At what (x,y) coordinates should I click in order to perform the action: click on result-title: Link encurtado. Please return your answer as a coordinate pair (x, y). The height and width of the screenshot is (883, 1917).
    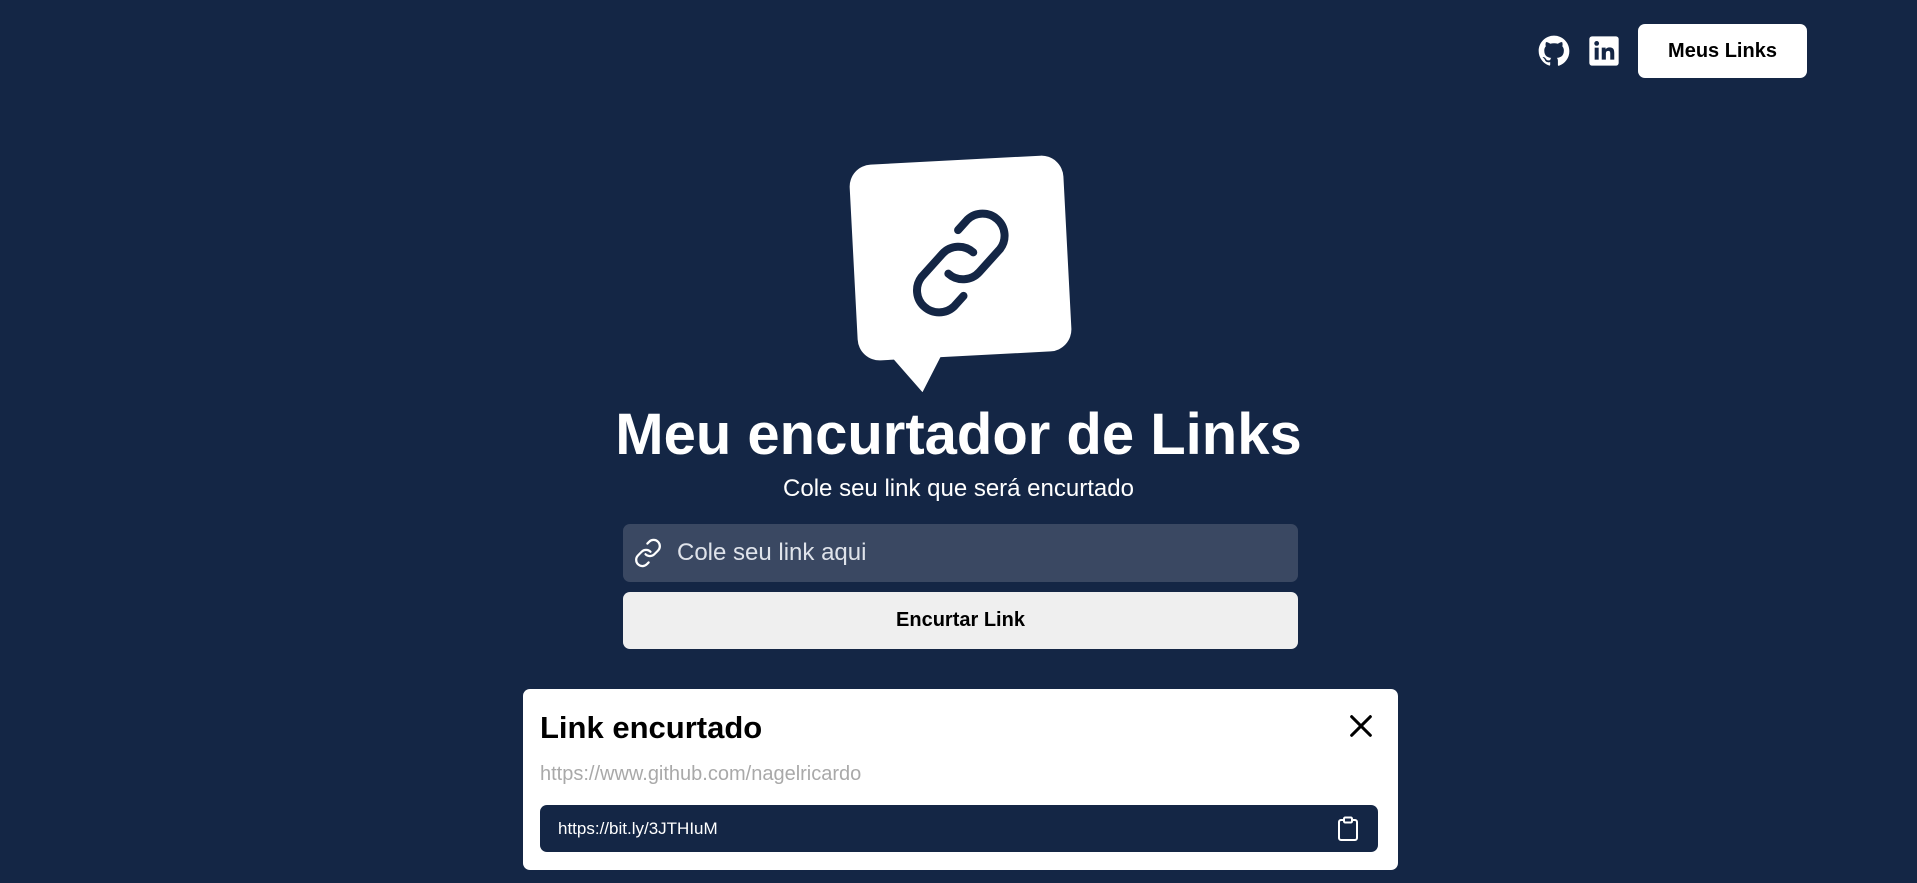
    Looking at the image, I should click on (651, 727).